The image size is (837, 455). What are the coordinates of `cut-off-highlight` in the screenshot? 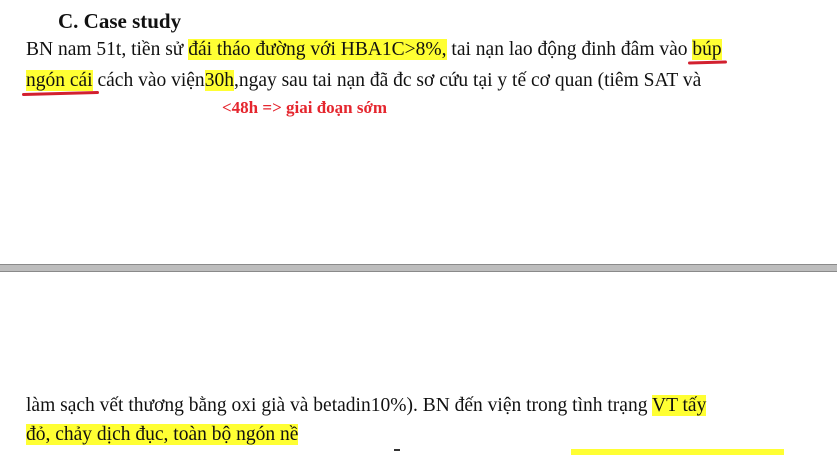 It's located at (677, 452).